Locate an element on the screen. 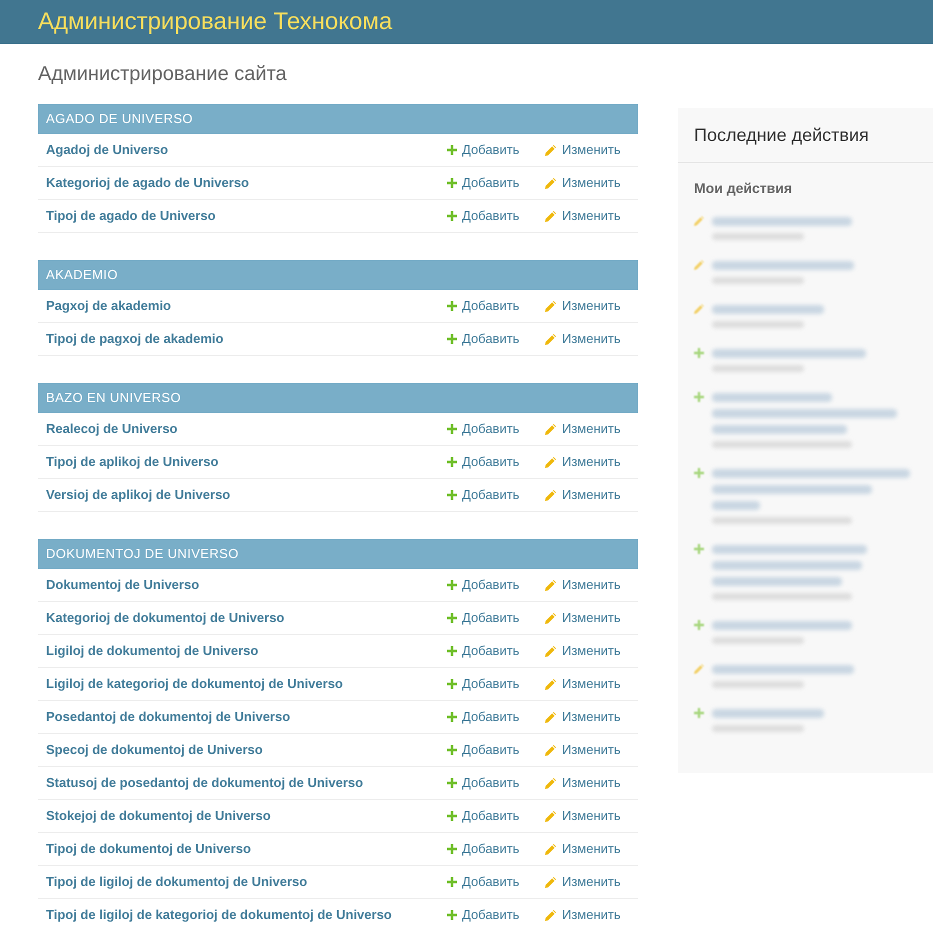 This screenshot has height=927, width=933. model-link: Posedantoj de dokumentoj de Universo is located at coordinates (168, 717).